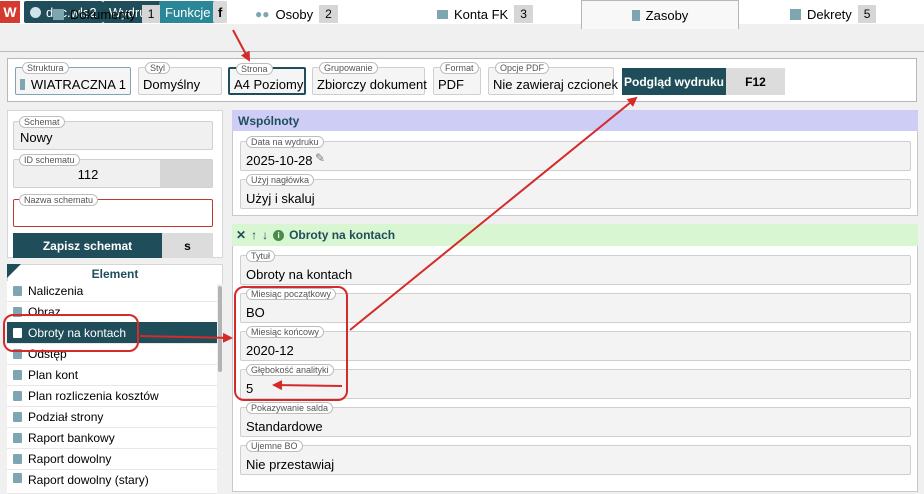 The height and width of the screenshot is (494, 924). What do you see at coordinates (442, 14) in the screenshot?
I see `folder-icon` at bounding box center [442, 14].